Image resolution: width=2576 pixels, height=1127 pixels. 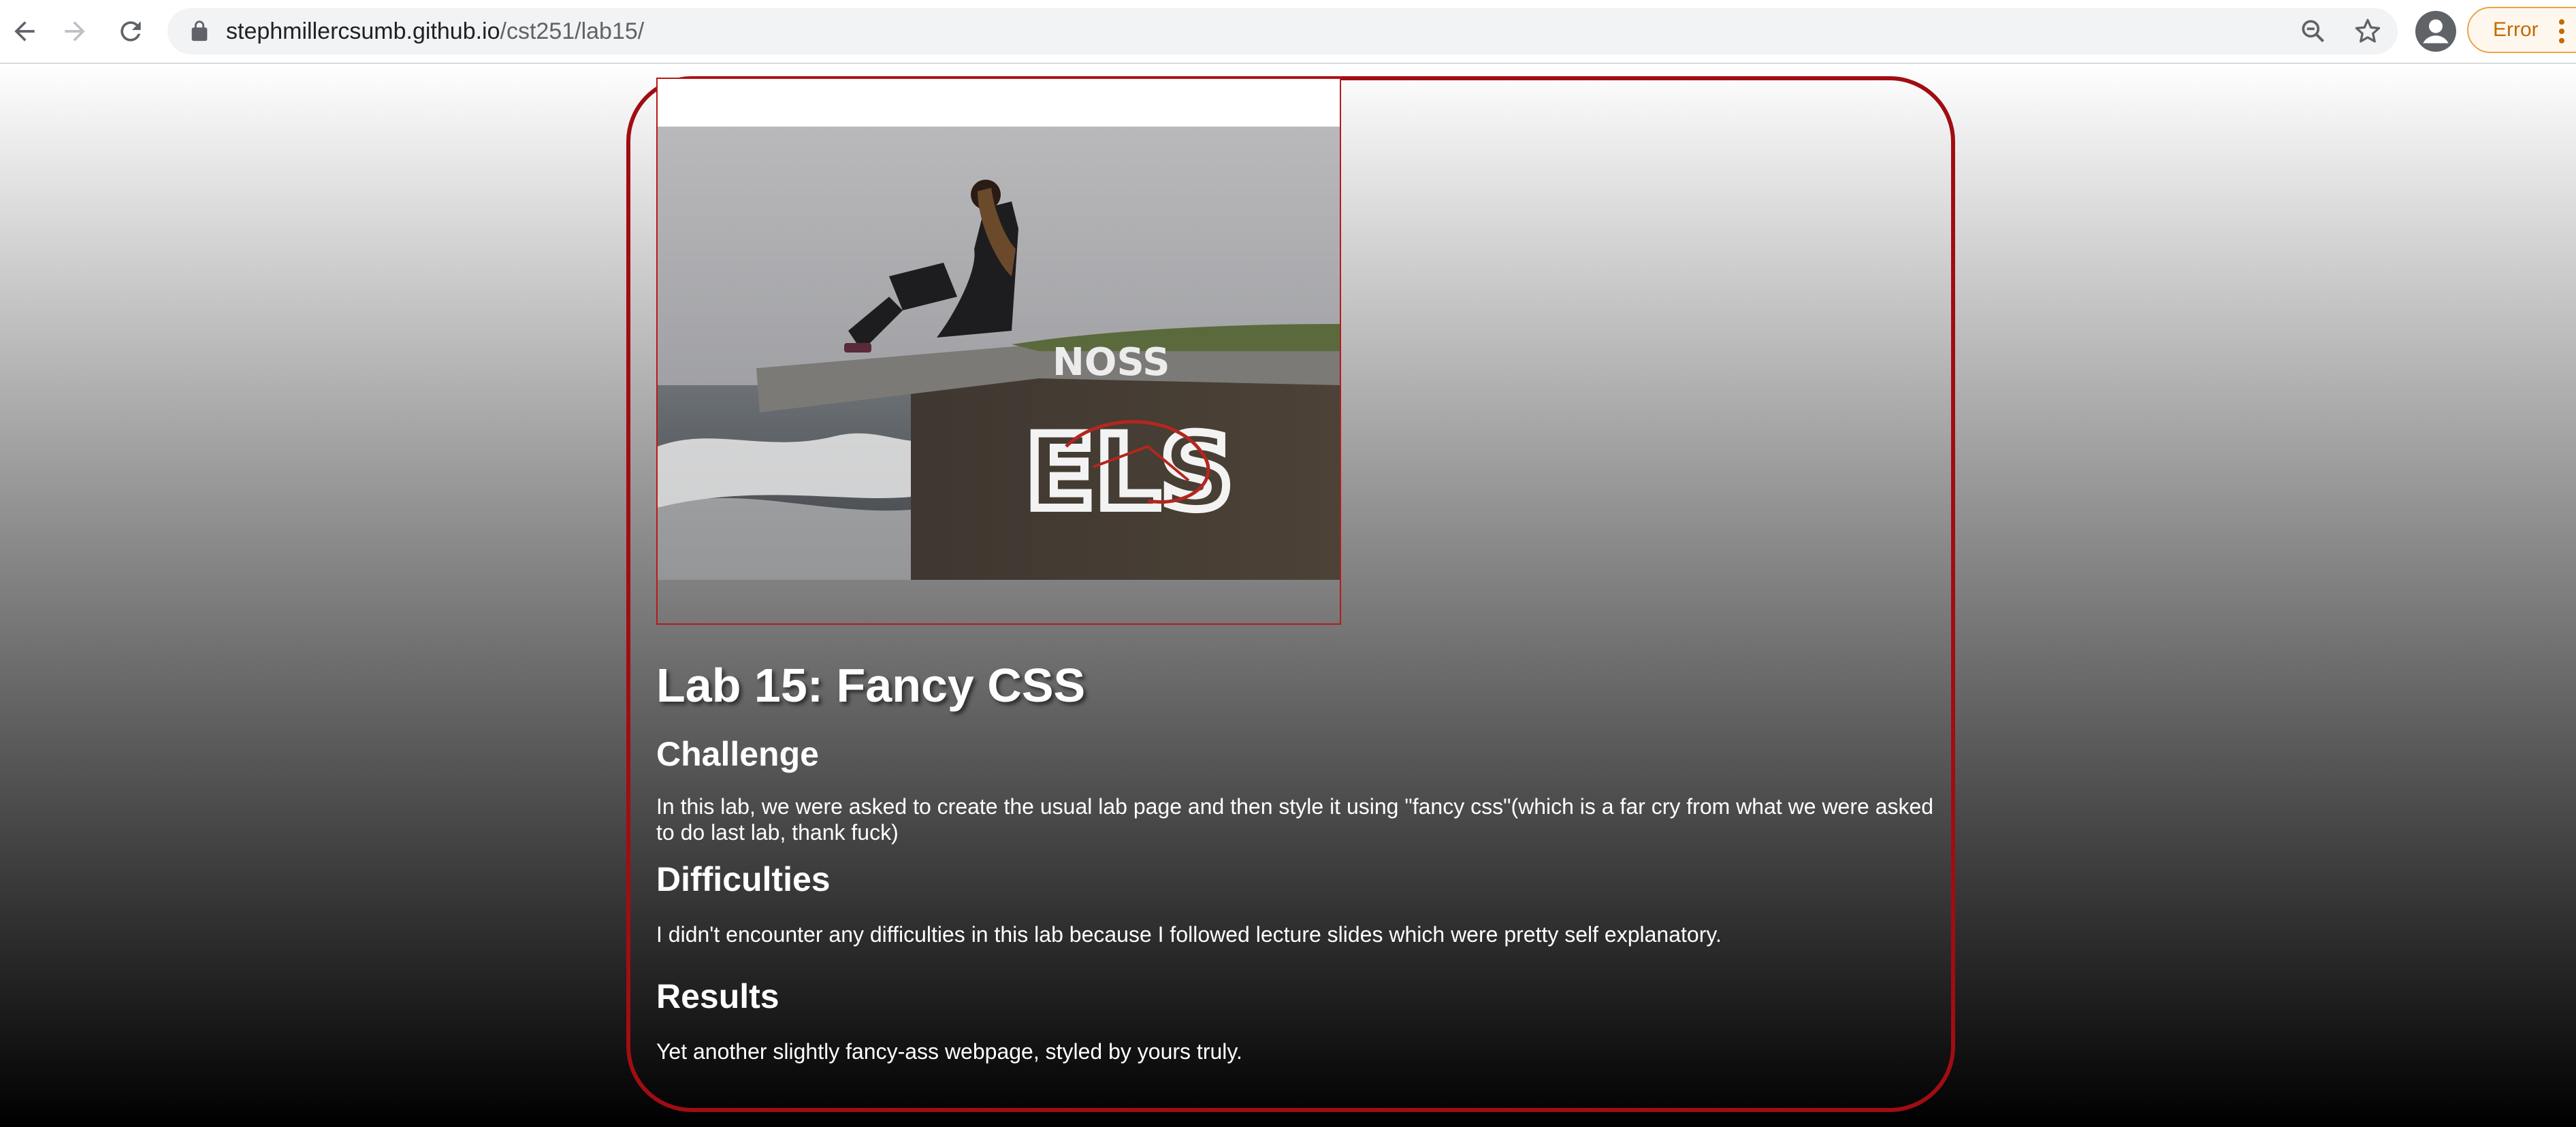 I want to click on section-heading-difficulties: Difficulties, so click(x=744, y=879).